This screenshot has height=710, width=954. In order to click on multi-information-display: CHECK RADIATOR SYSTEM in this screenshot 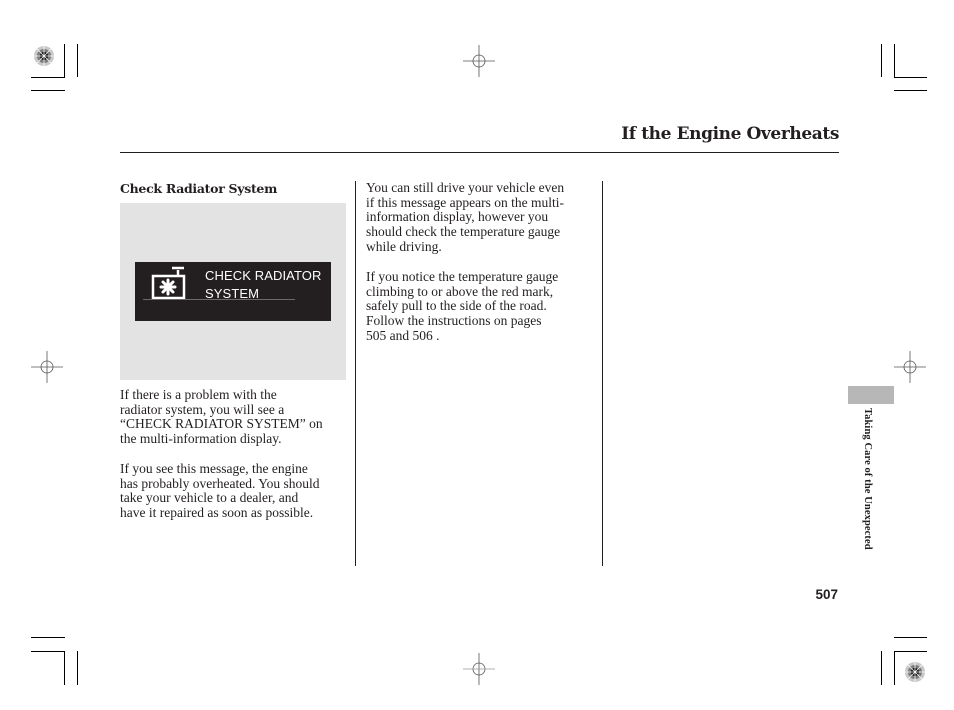, I will do `click(233, 291)`.